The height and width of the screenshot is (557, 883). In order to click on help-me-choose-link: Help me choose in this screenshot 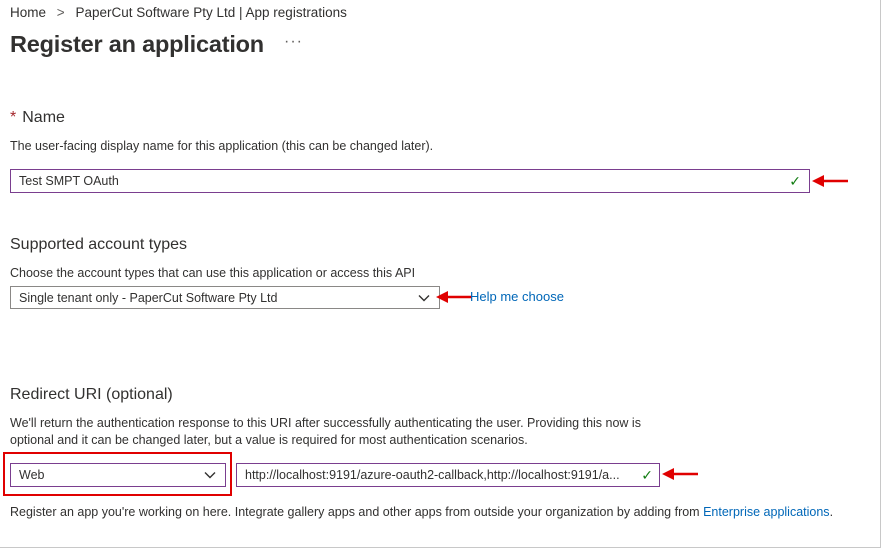, I will do `click(517, 296)`.